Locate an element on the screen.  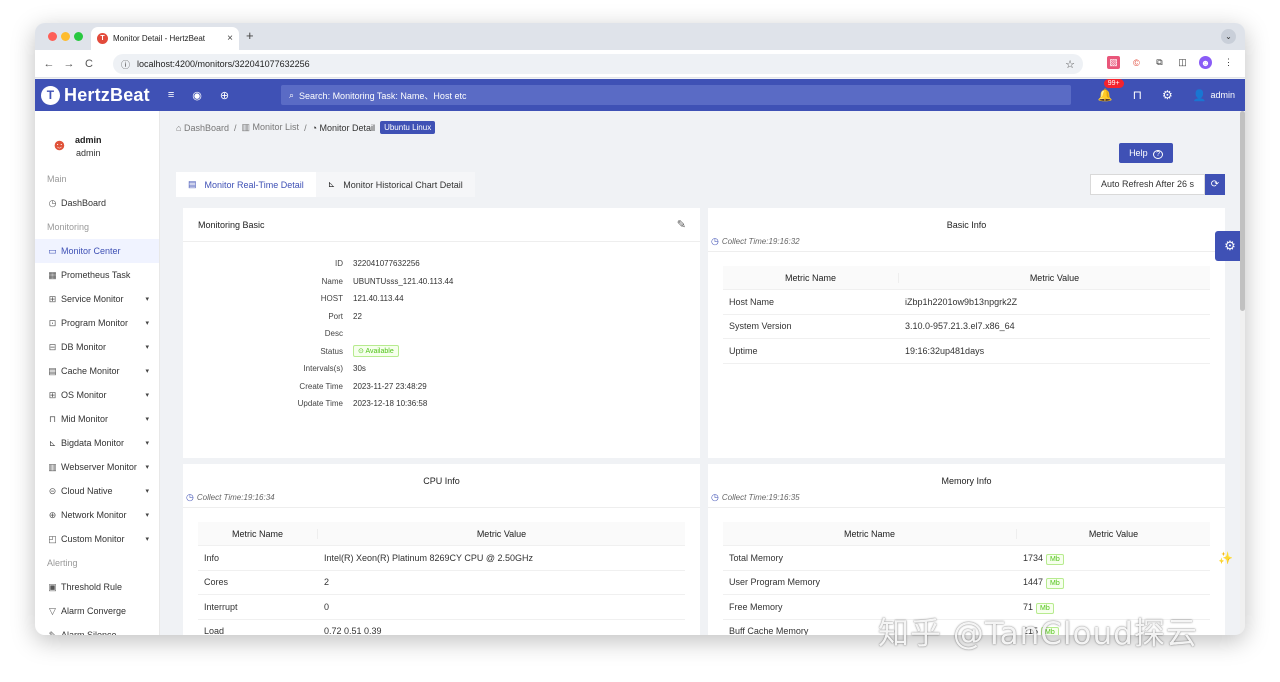
refresh-button: ⟳ is located at coordinates (1215, 184).